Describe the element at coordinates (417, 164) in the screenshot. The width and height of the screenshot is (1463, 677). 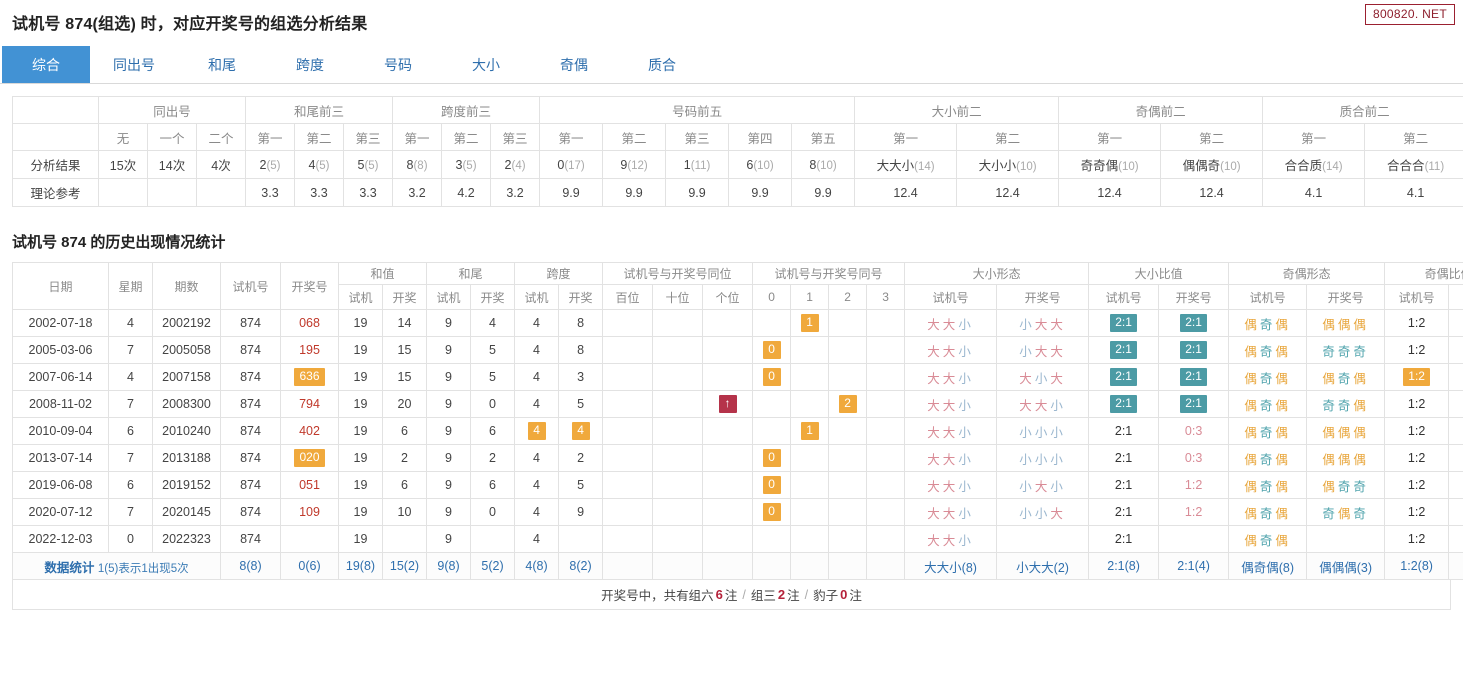
I see `summary-analysis-cell-6: 8(8)` at that location.